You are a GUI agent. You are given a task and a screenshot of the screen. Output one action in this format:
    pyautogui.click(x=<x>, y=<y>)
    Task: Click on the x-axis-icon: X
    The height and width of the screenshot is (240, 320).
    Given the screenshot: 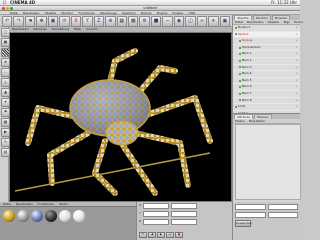 What is the action you would take?
    pyautogui.click(x=76, y=21)
    